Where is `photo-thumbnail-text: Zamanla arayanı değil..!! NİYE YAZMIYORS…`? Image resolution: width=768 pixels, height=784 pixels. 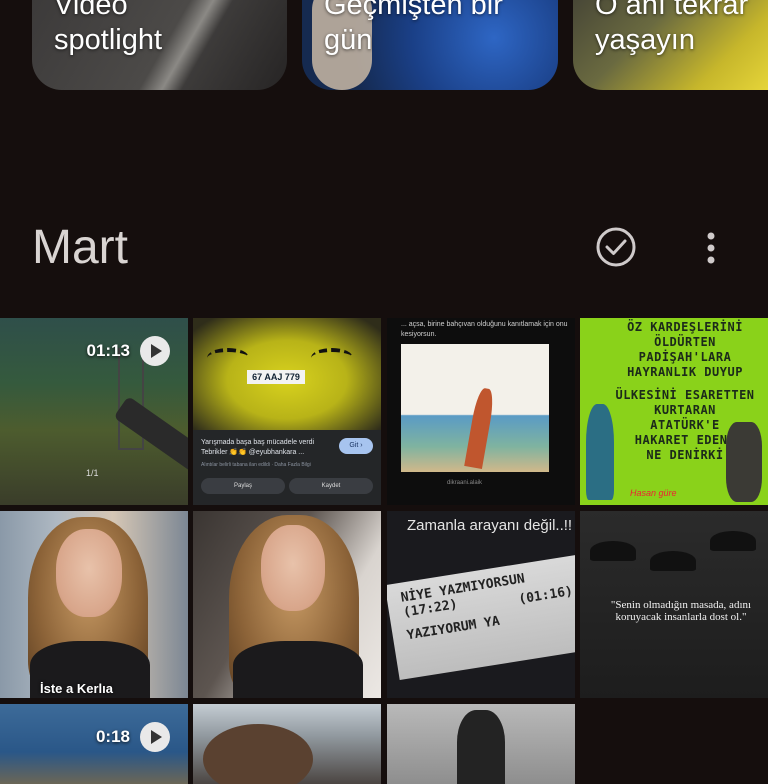
photo-thumbnail-text: Zamanla arayanı değil..!! NİYE YAZMIYORS… is located at coordinates (481, 604).